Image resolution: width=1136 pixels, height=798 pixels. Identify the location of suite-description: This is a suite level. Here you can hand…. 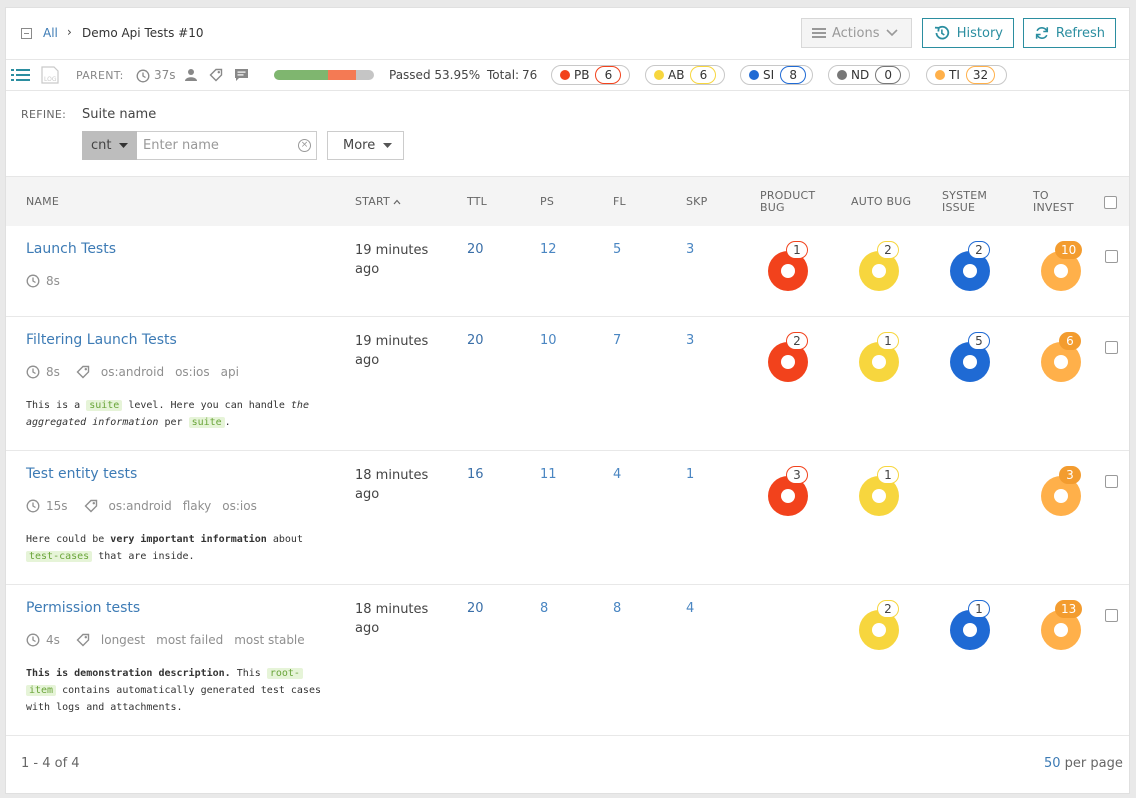
(183, 414).